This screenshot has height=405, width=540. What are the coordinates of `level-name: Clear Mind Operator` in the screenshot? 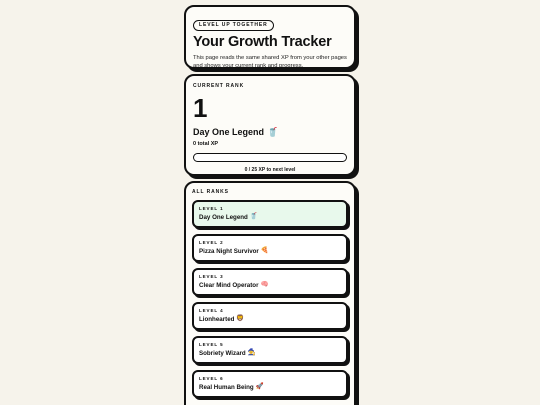 It's located at (229, 285).